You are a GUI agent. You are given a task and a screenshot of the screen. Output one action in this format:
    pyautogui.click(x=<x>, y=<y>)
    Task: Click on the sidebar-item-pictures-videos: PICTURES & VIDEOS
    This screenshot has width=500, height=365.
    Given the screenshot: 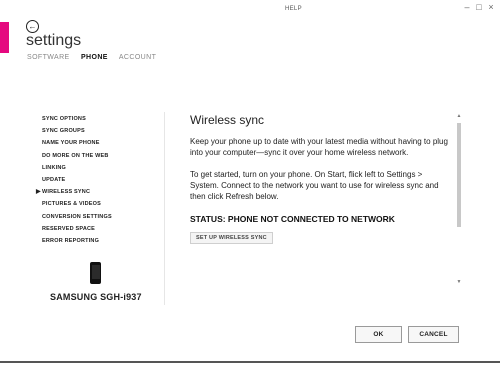 What is the action you would take?
    pyautogui.click(x=97, y=204)
    